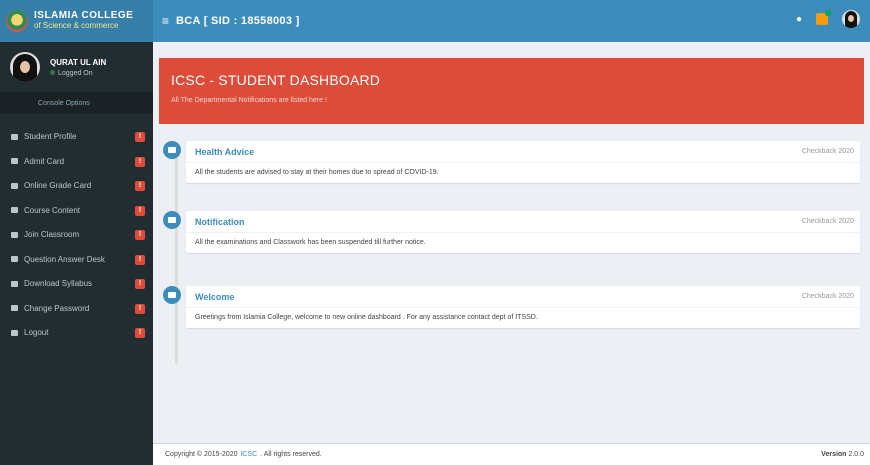  Describe the element at coordinates (52, 234) in the screenshot. I see `sidebar-item-label: Join Classroom` at that location.